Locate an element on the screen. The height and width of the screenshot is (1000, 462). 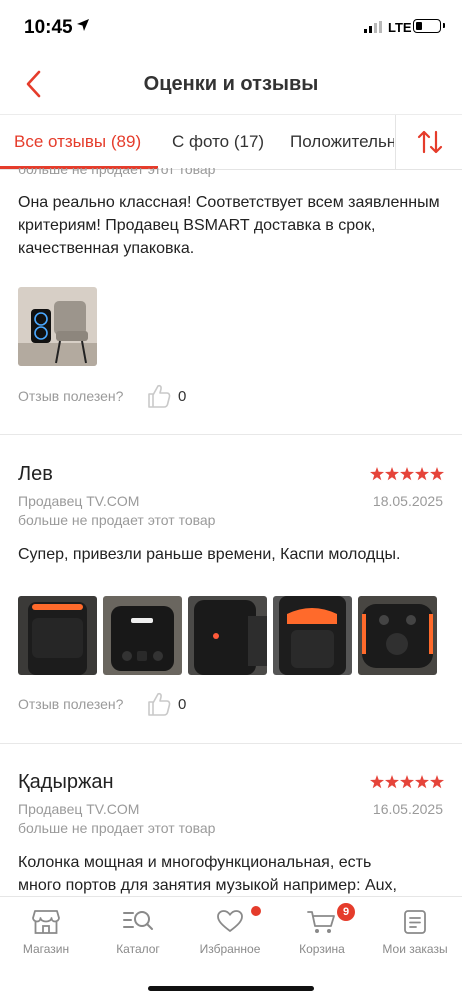
nav-favorites: Избранное is located at coordinates (230, 932).